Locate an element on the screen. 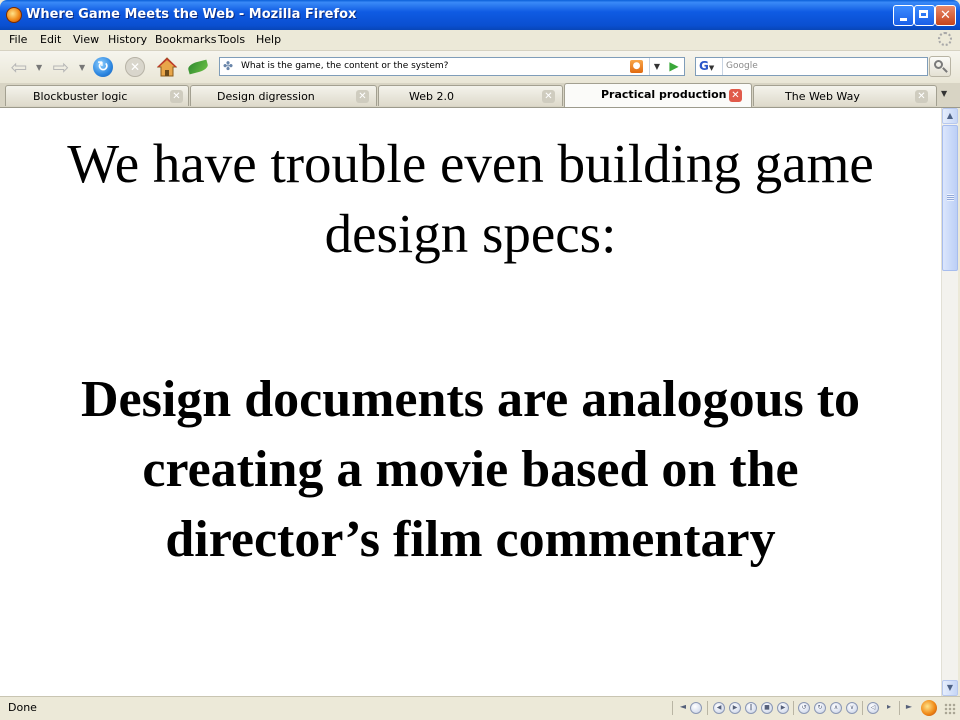 The height and width of the screenshot is (720, 960). tab-web-2: Web 2.0 ✕ is located at coordinates (470, 95).